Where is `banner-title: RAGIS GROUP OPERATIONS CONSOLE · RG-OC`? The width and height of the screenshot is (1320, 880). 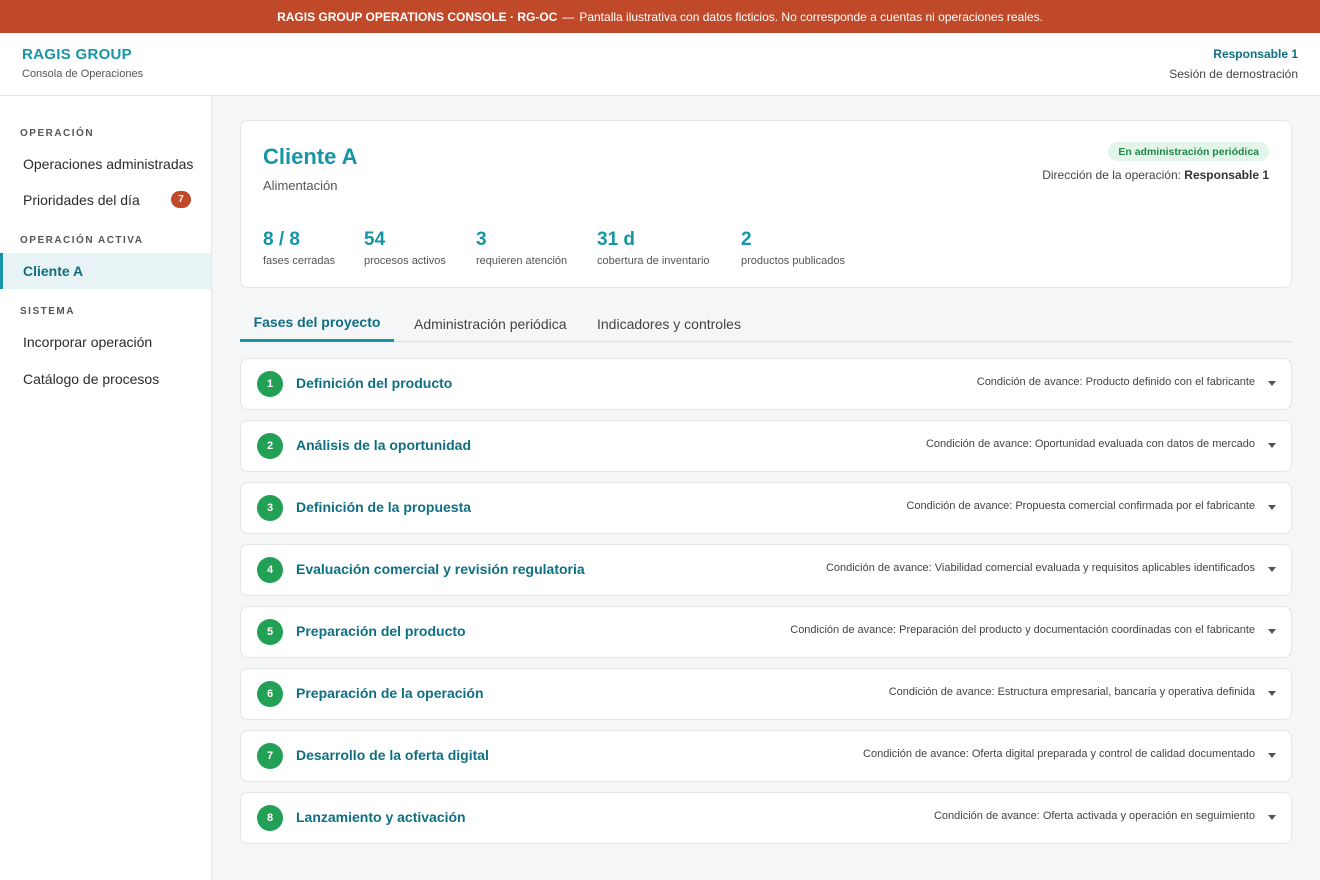 banner-title: RAGIS GROUP OPERATIONS CONSOLE · RG-OC is located at coordinates (417, 16).